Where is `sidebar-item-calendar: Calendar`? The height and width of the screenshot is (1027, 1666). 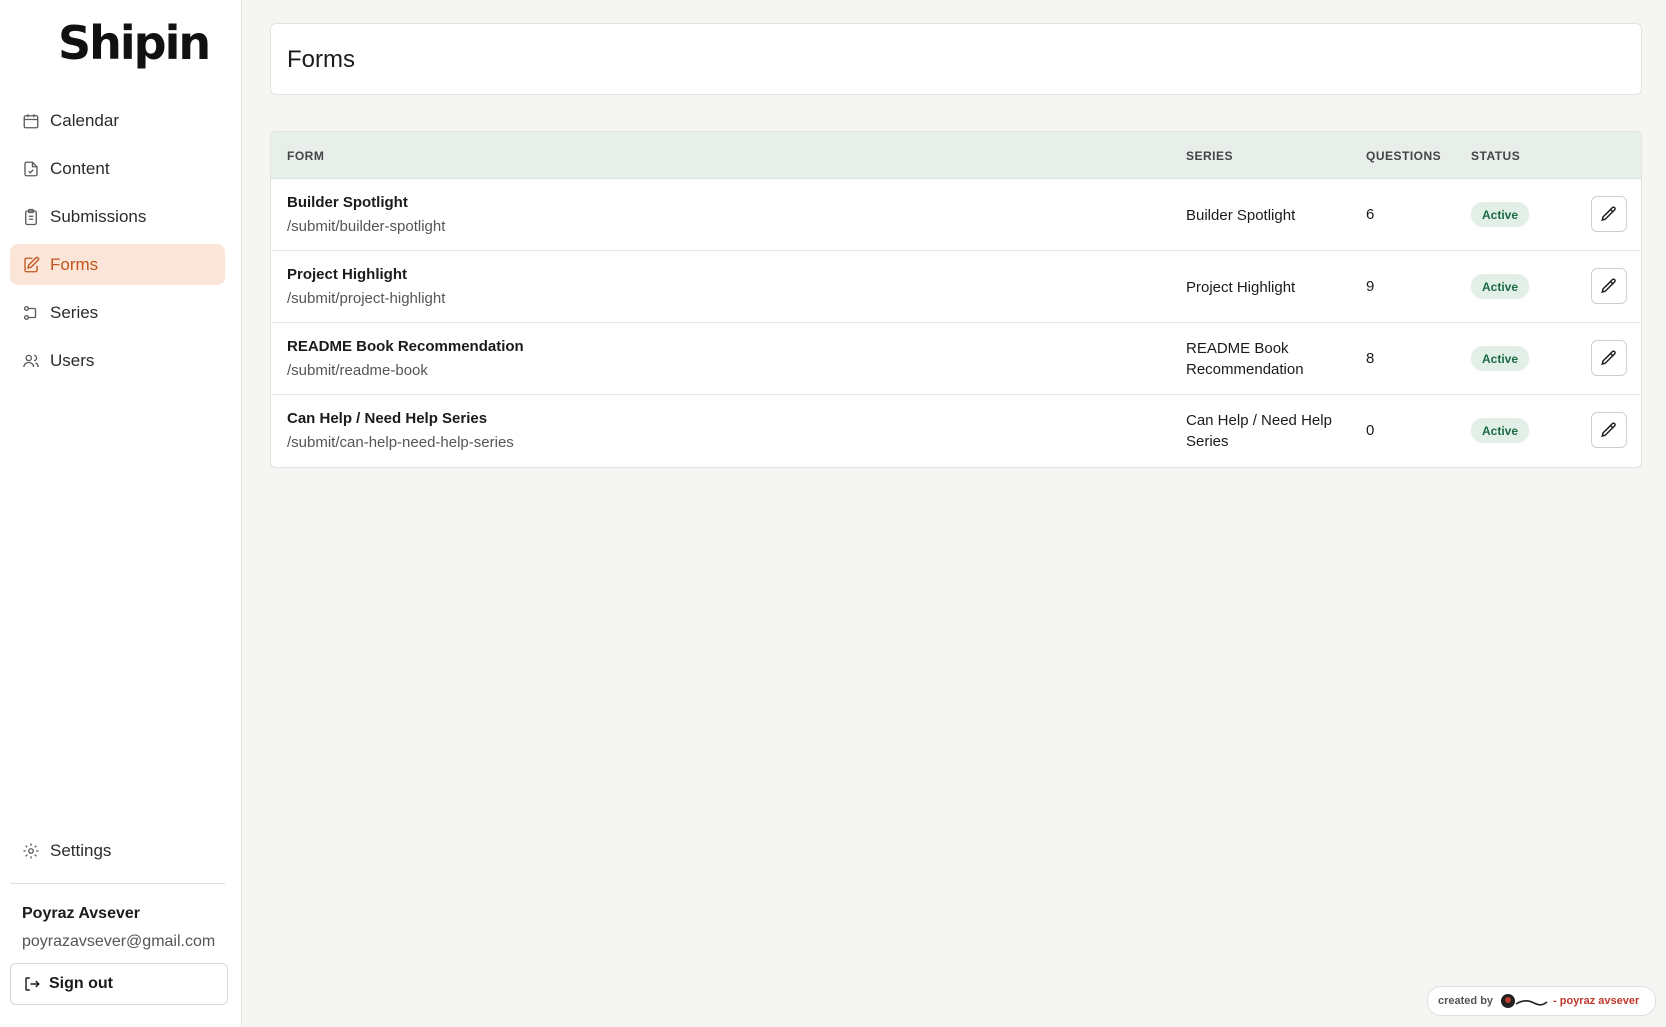
sidebar-item-calendar: Calendar is located at coordinates (117, 120).